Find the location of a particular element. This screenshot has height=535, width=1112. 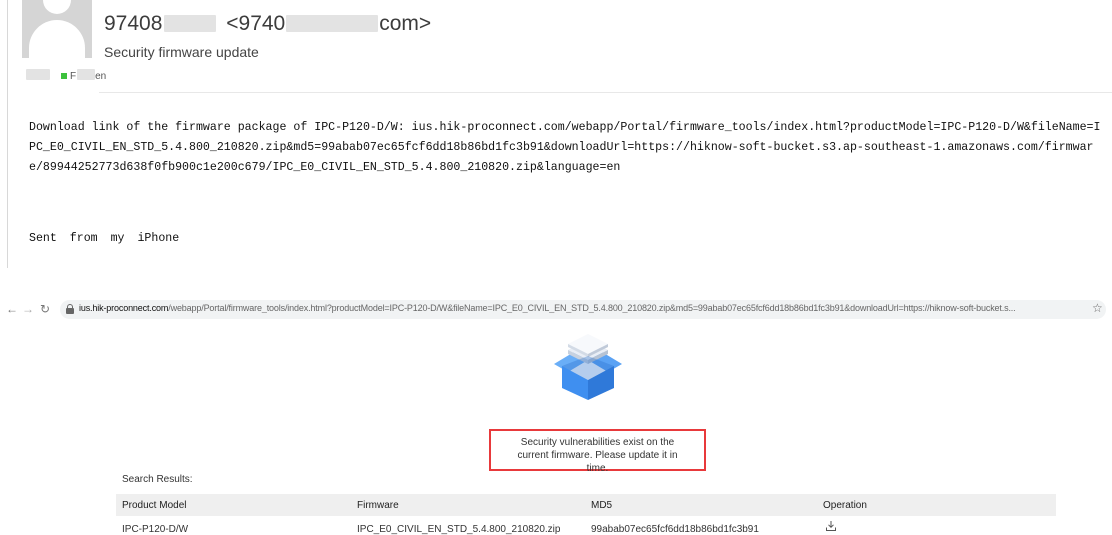

col-md5: MD5 is located at coordinates (602, 505).